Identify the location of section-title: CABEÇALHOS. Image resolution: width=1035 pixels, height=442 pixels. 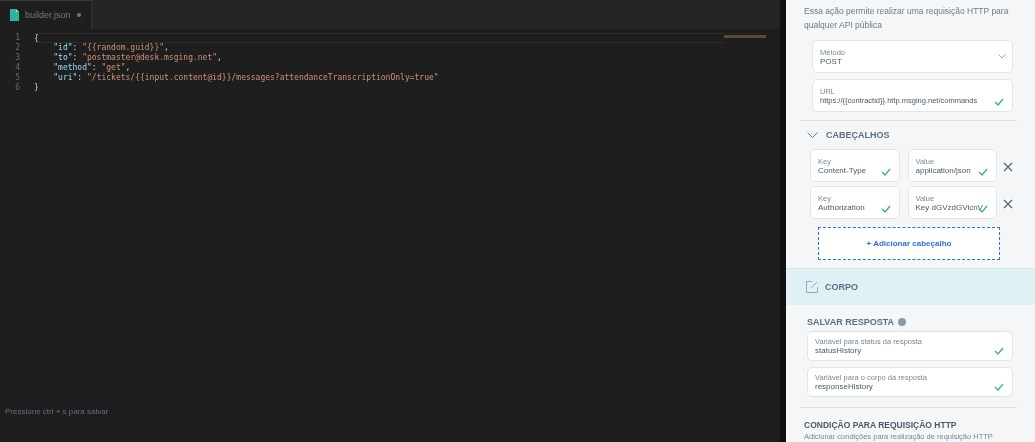
(858, 135).